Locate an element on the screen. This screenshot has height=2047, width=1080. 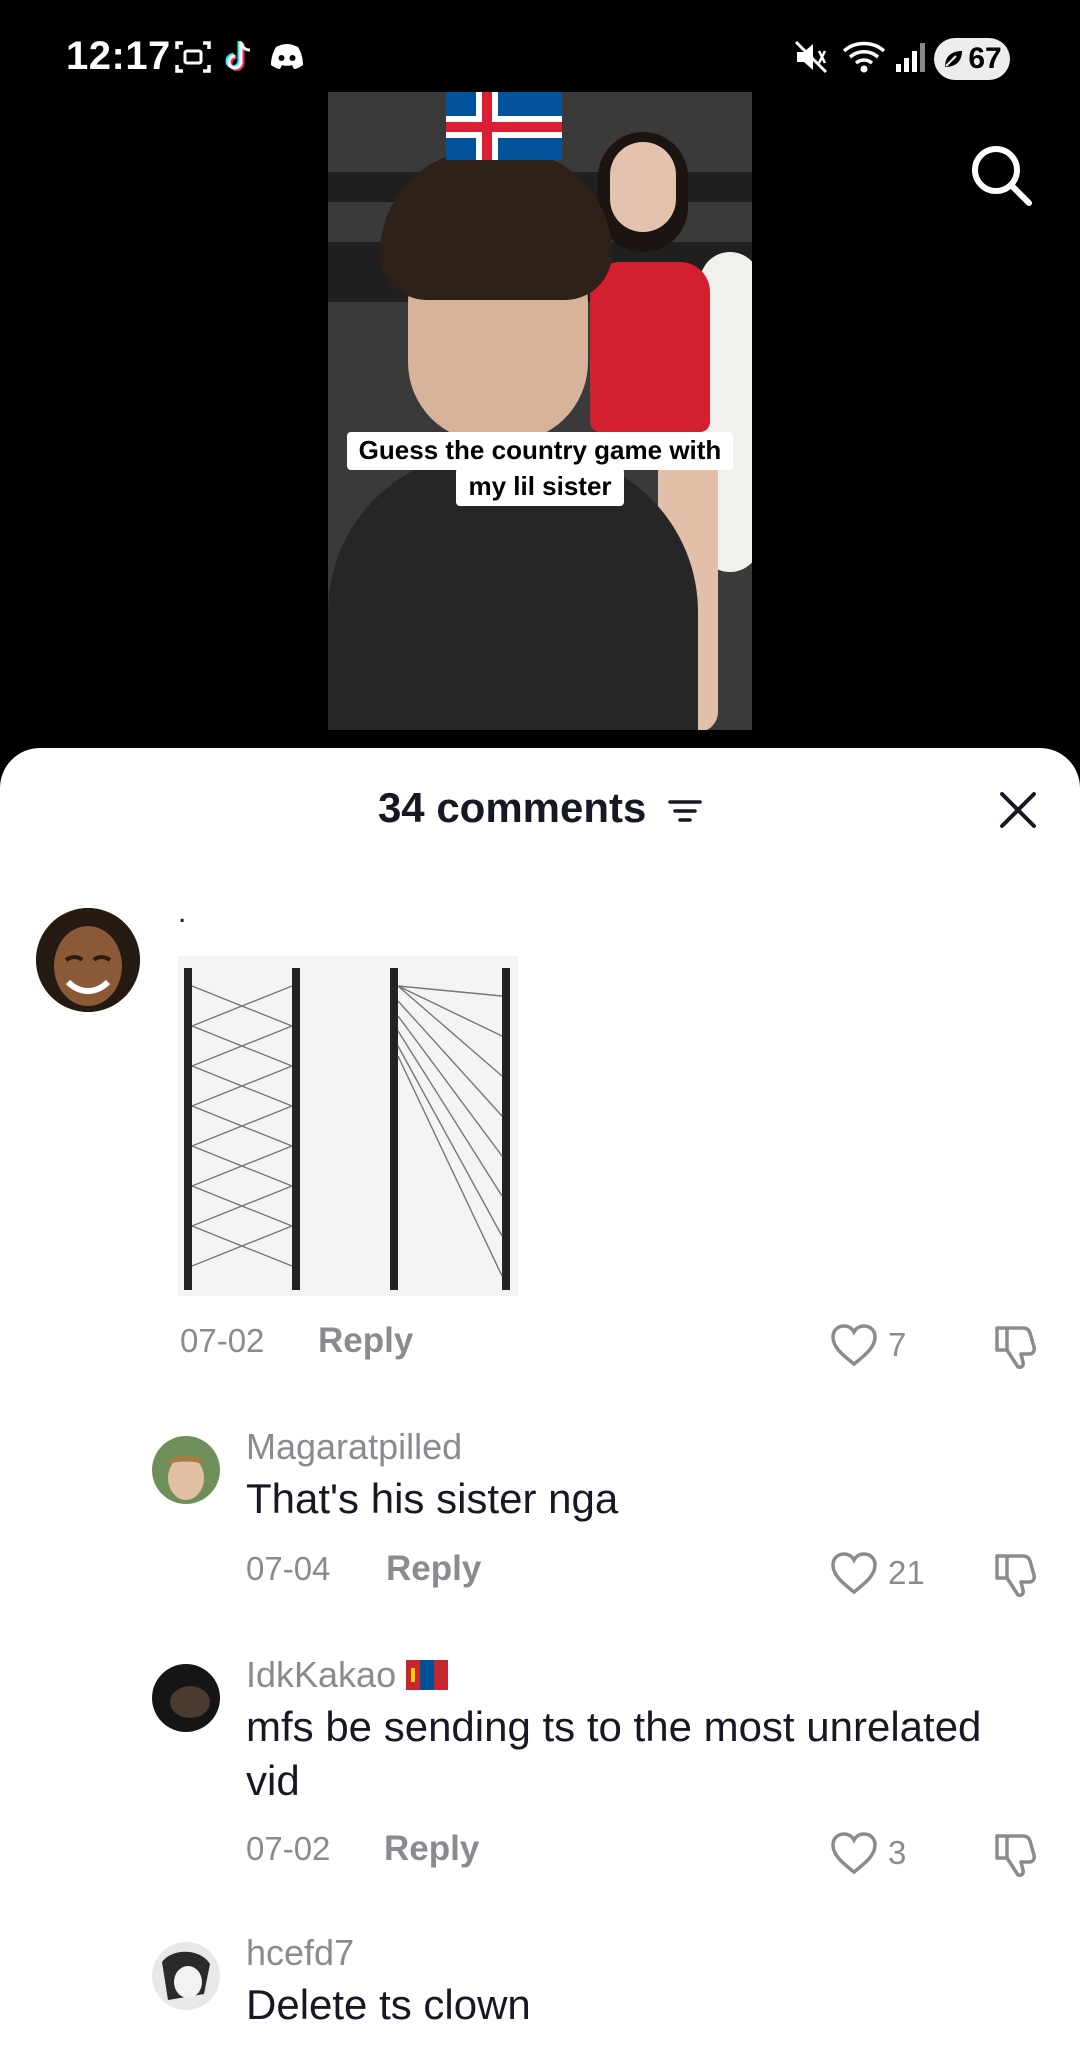
comment-username: IdkKakao is located at coordinates (347, 1675).